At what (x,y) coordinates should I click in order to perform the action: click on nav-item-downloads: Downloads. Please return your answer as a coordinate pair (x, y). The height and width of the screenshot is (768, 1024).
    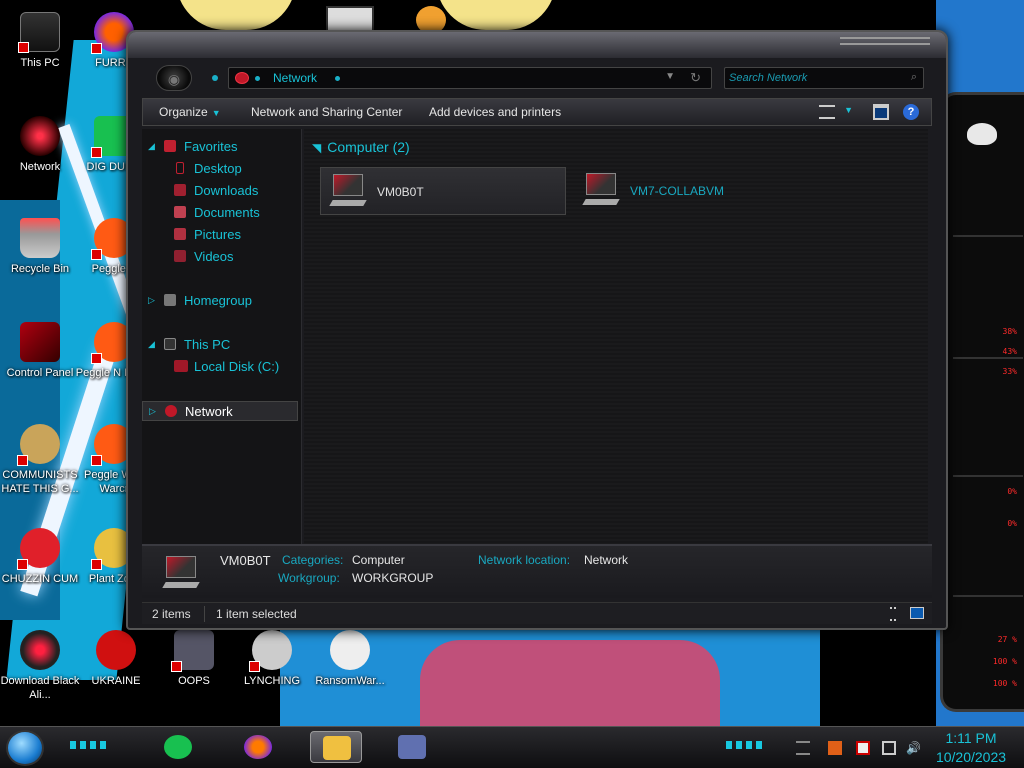
    Looking at the image, I should click on (220, 191).